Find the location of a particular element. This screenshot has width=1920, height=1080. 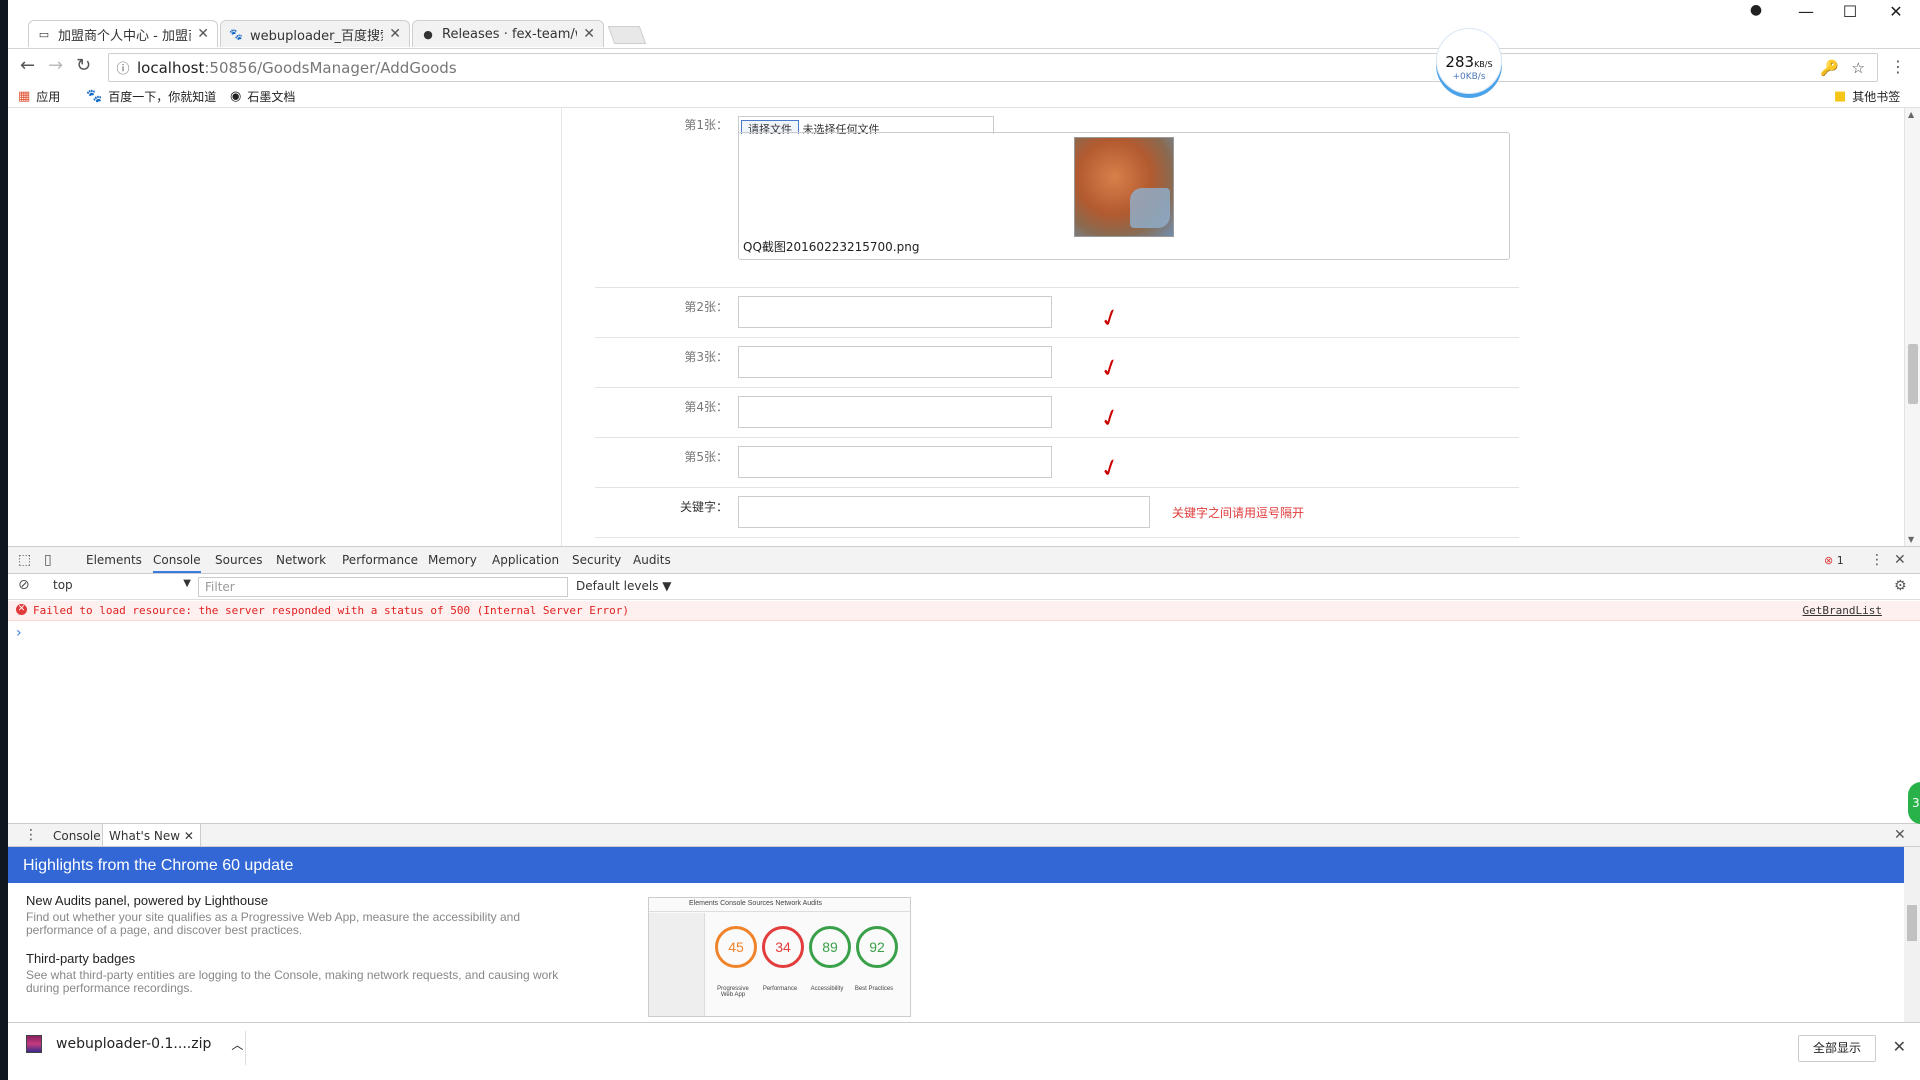

devtools-tab-memory: Memory is located at coordinates (452, 560).